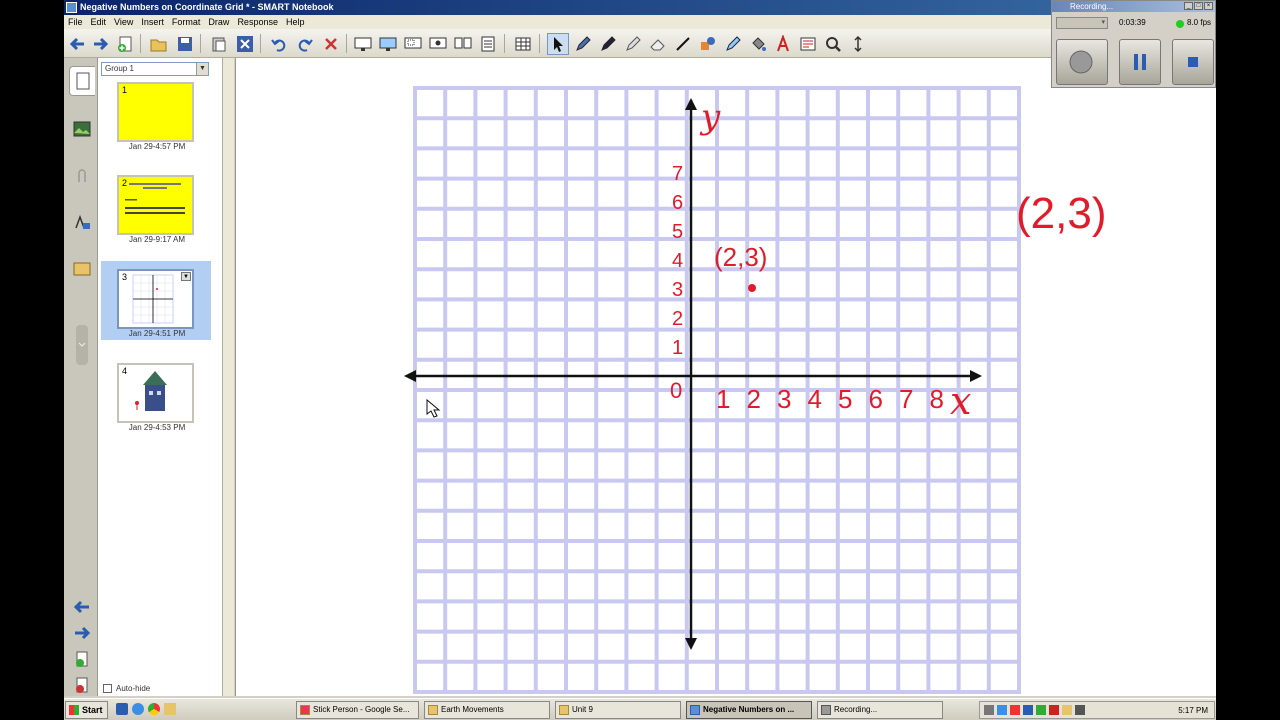  I want to click on record-button, so click(1082, 62).